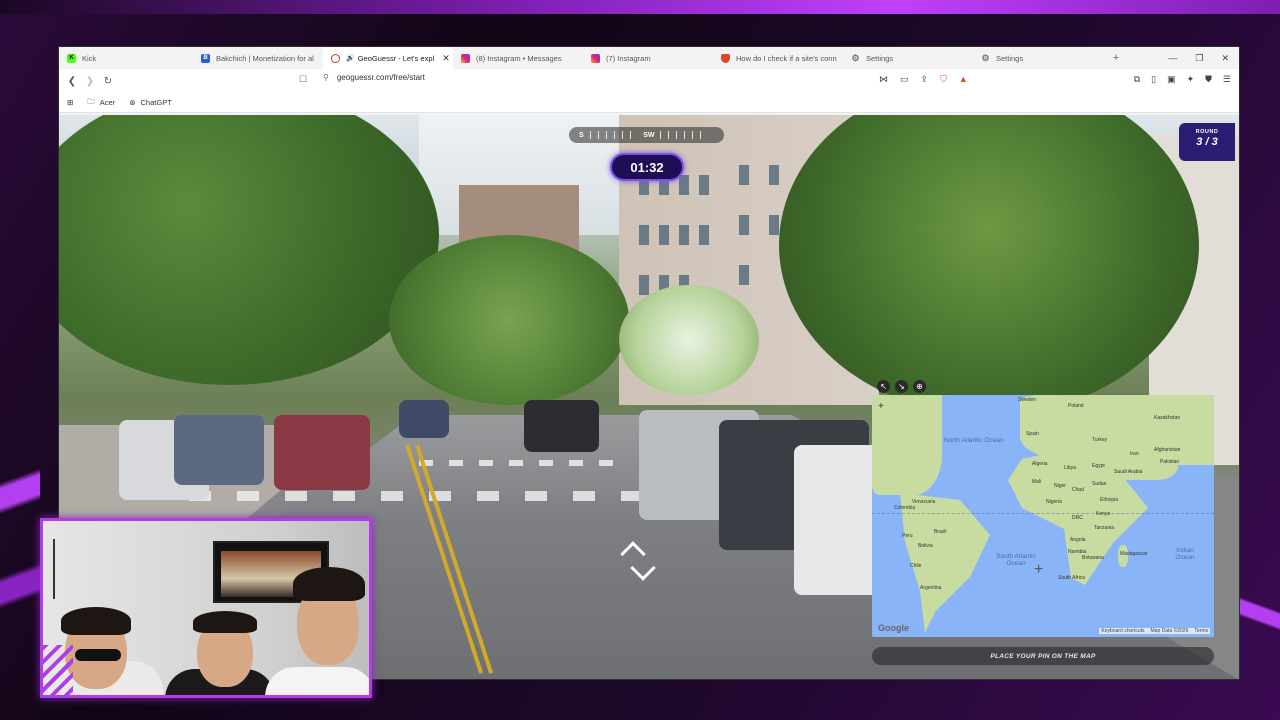 The height and width of the screenshot is (720, 1280). What do you see at coordinates (132, 102) in the screenshot?
I see `chatgpt-icon: ⊛` at bounding box center [132, 102].